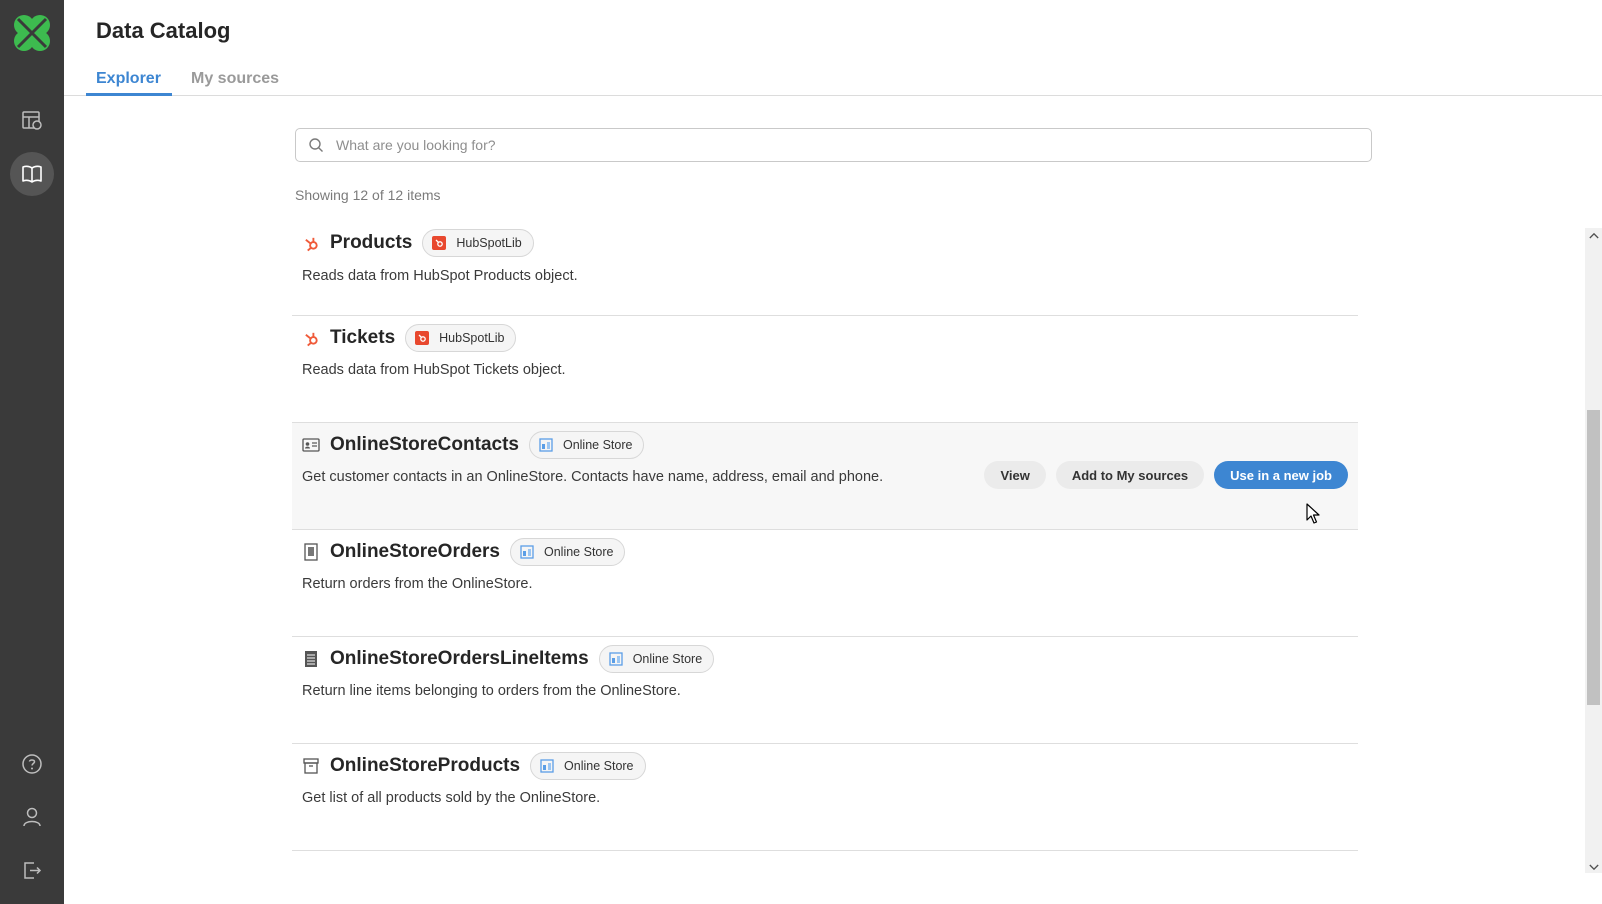 The width and height of the screenshot is (1602, 904). I want to click on item-description: Reads data from HubSpot Products object., so click(440, 276).